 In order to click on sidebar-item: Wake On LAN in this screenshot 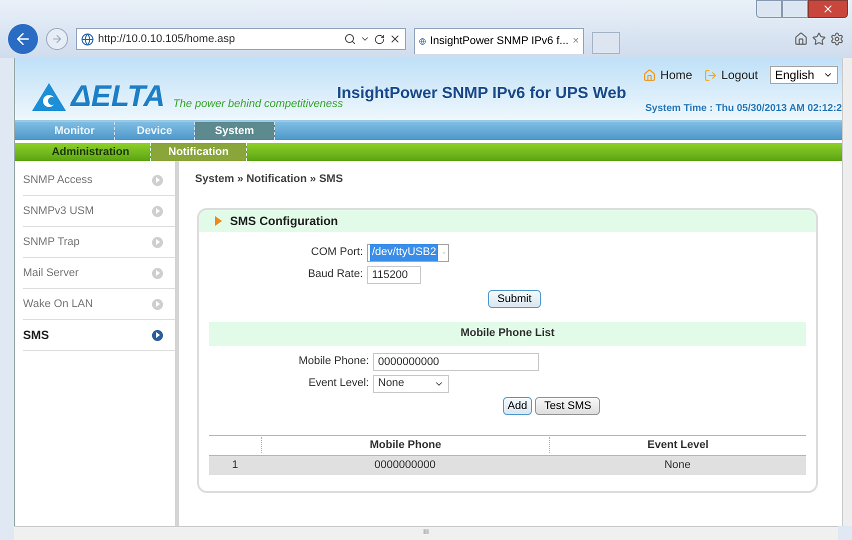, I will do `click(99, 304)`.